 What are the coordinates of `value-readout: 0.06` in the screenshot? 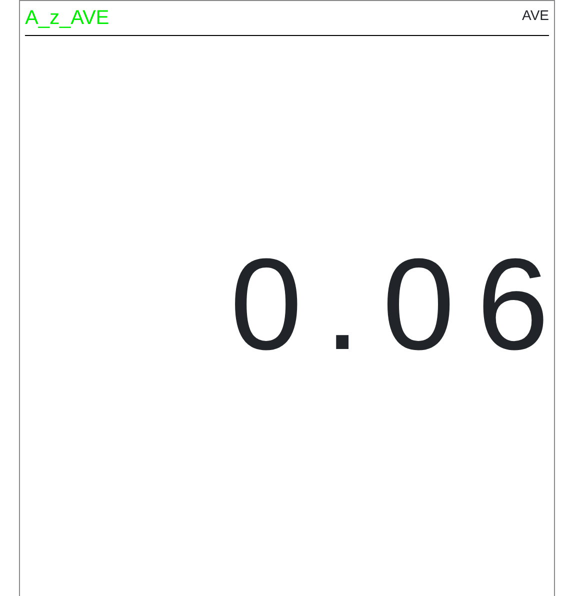 It's located at (399, 304).